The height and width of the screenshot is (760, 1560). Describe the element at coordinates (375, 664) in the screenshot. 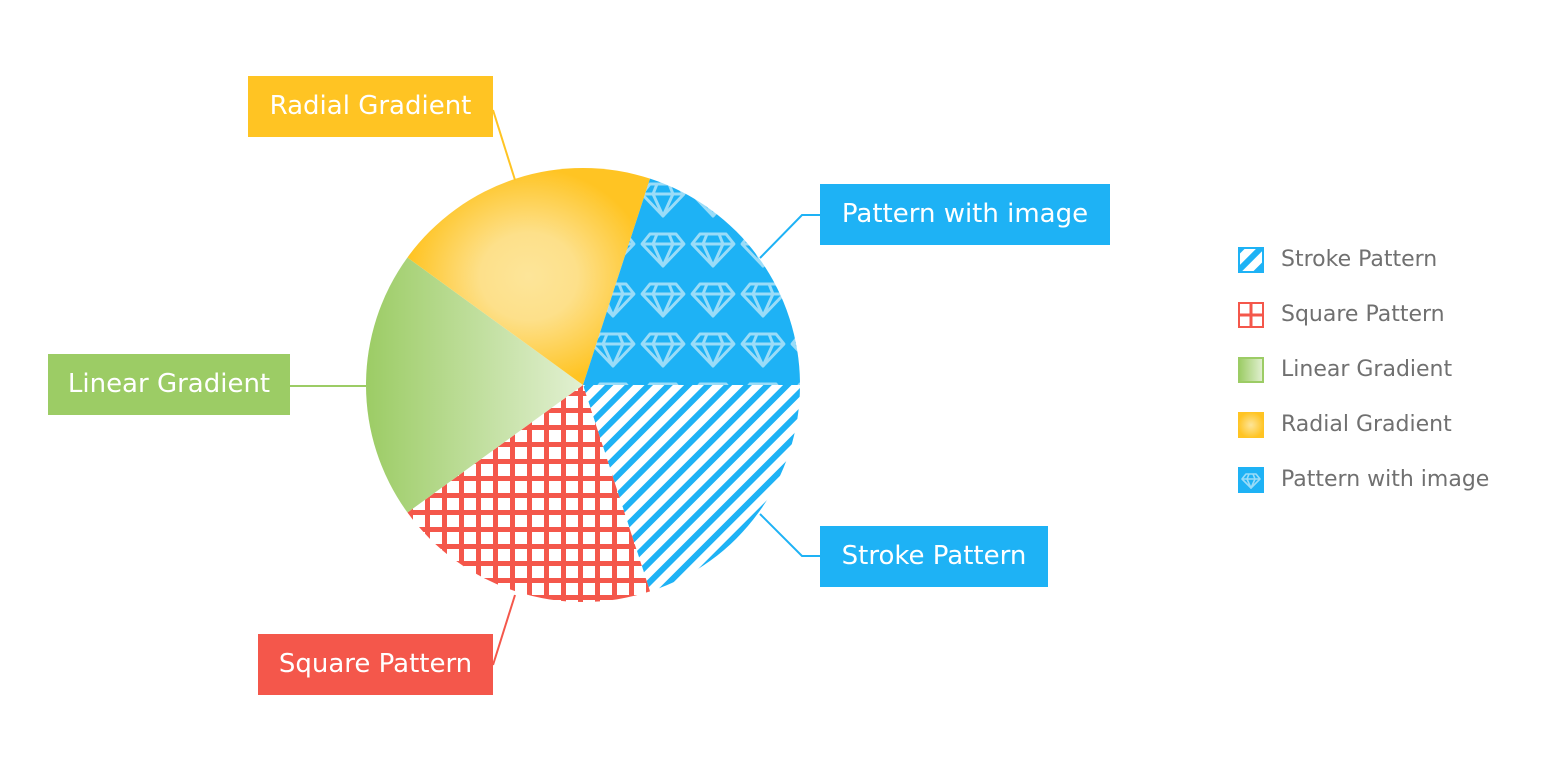

I see `data-label-square-pattern: Square Pattern` at that location.